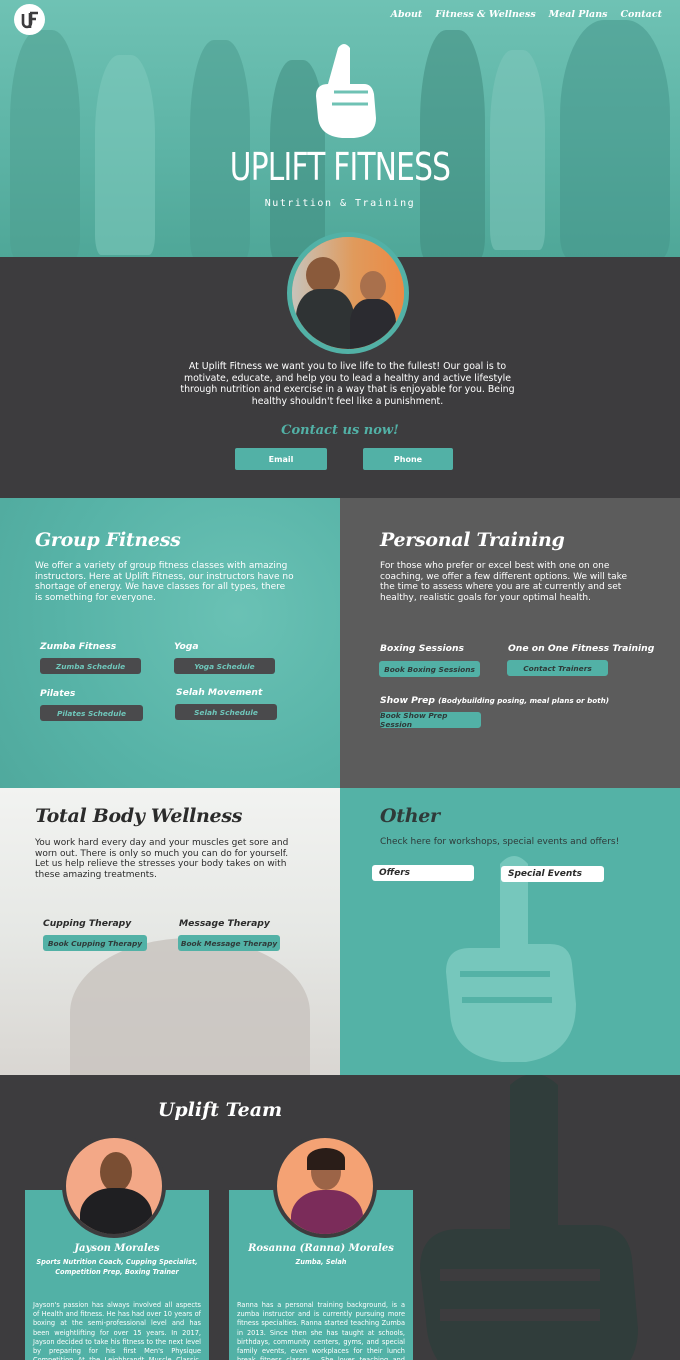 This screenshot has height=1360, width=680. Describe the element at coordinates (190, 1006) in the screenshot. I see `massage-photo-shape` at that location.